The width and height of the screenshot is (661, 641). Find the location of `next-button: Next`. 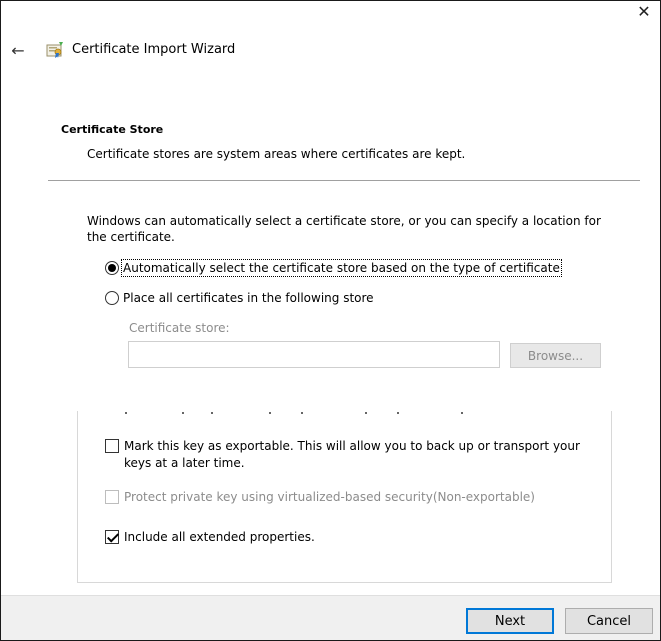

next-button: Next is located at coordinates (510, 621).